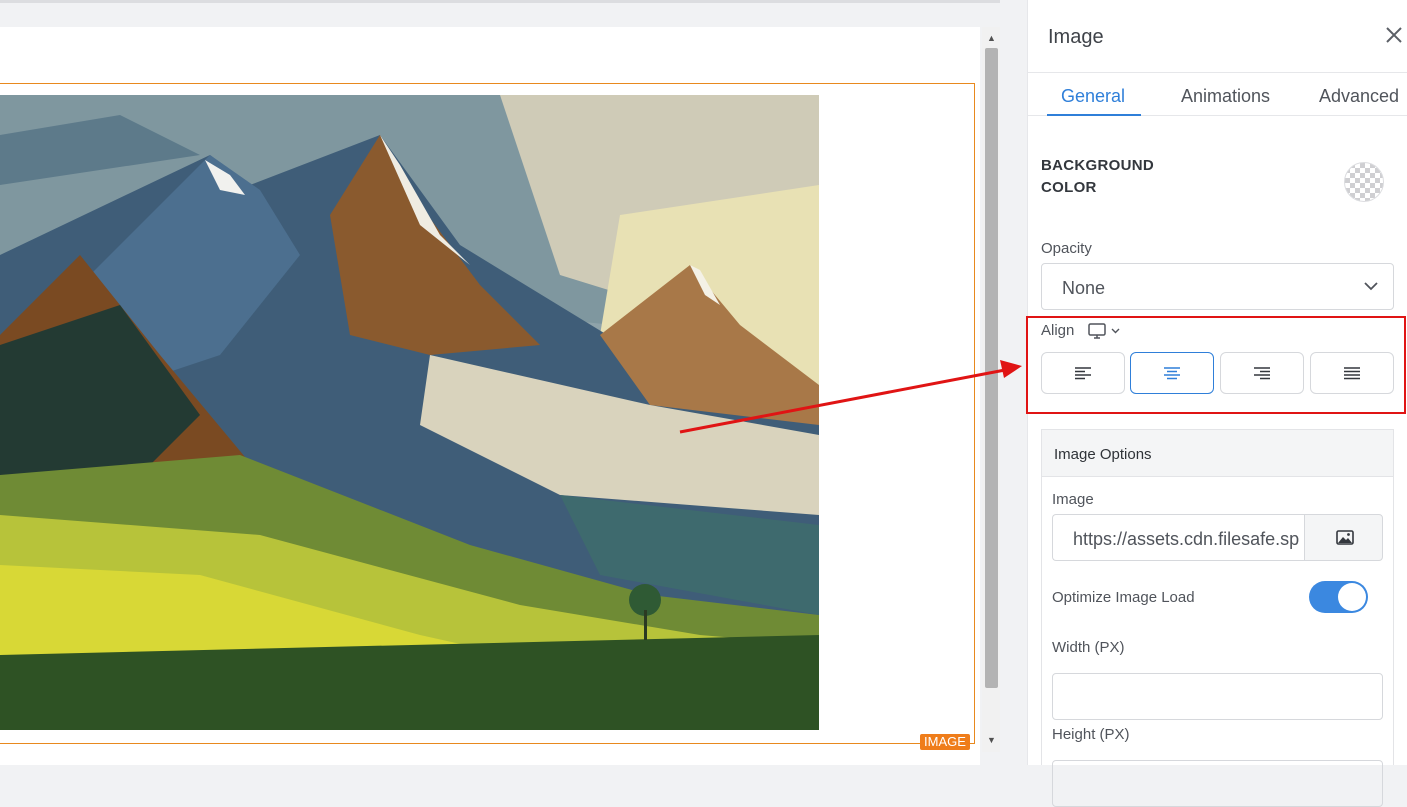 This screenshot has width=1407, height=807. What do you see at coordinates (1352, 597) in the screenshot?
I see `toggle-knob` at bounding box center [1352, 597].